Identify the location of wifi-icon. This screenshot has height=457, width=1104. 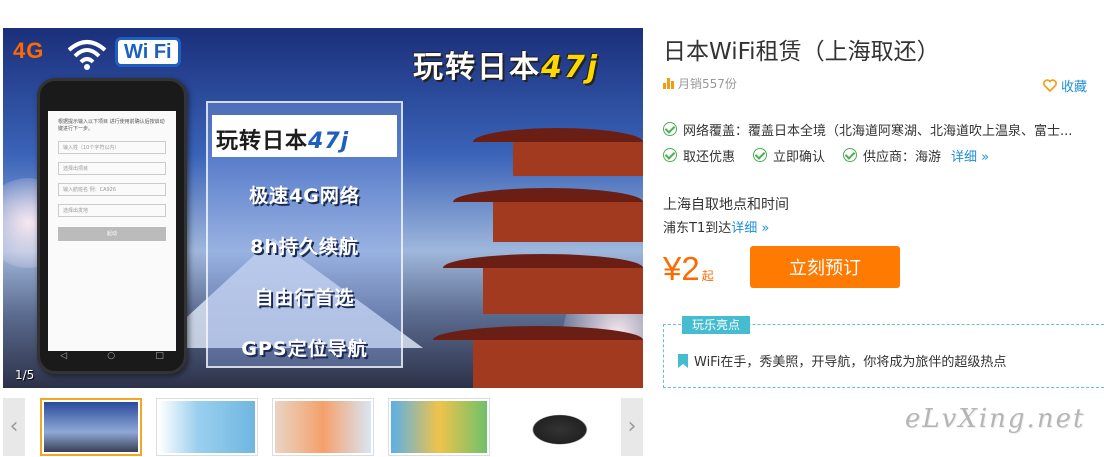
(87, 55).